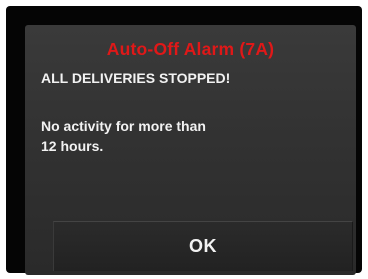 The width and height of the screenshot is (368, 279). I want to click on alarm-title: Auto-Off Alarm (7A), so click(190, 49).